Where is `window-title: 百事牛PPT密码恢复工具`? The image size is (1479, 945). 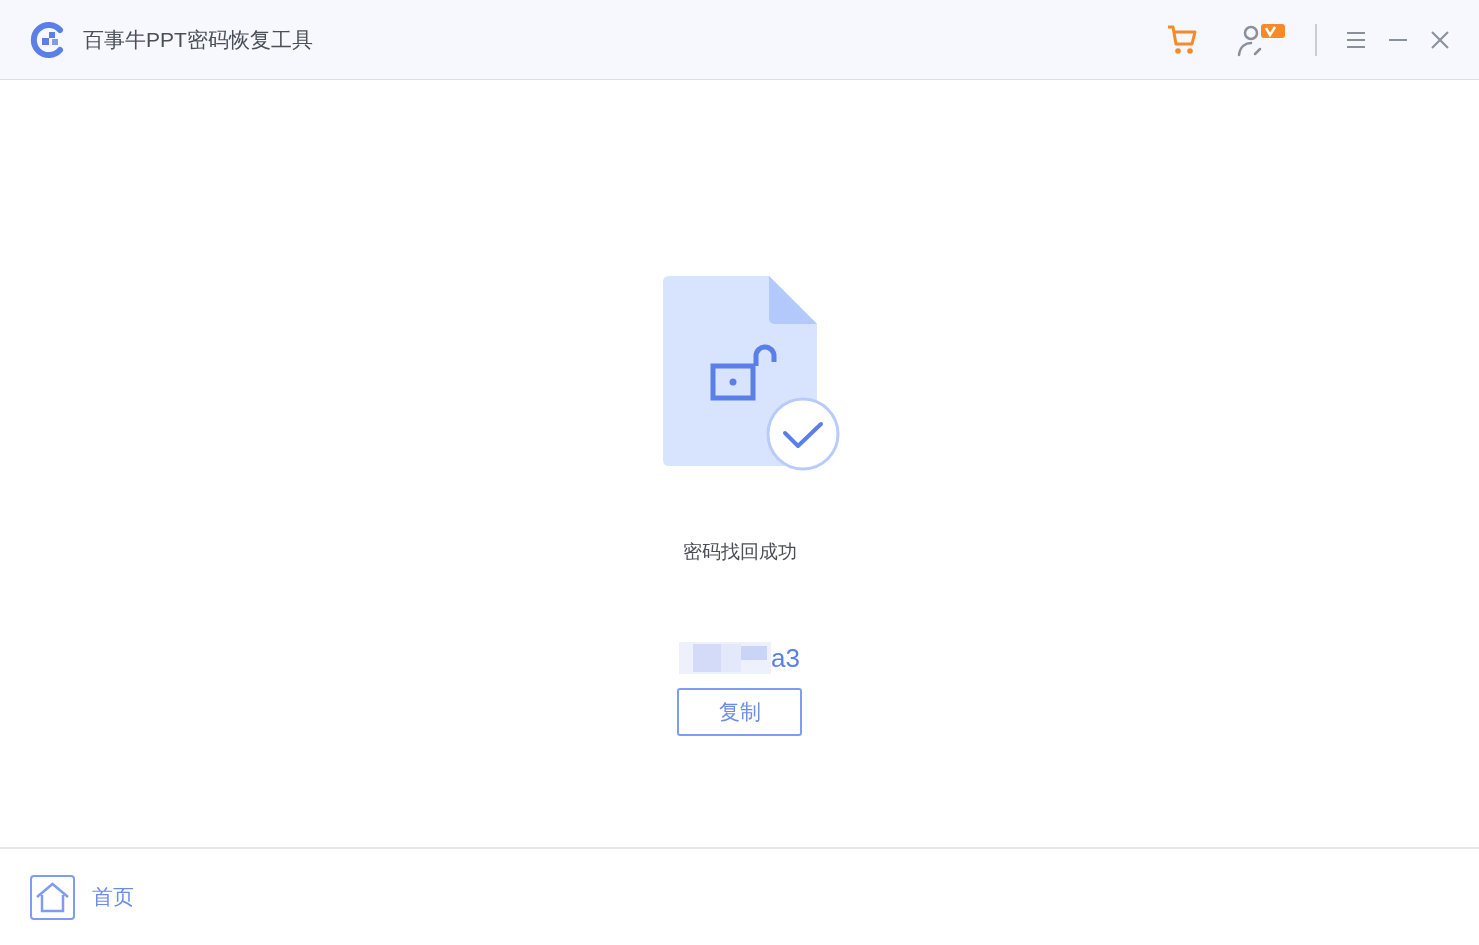
window-title: 百事牛PPT密码恢复工具 is located at coordinates (198, 39).